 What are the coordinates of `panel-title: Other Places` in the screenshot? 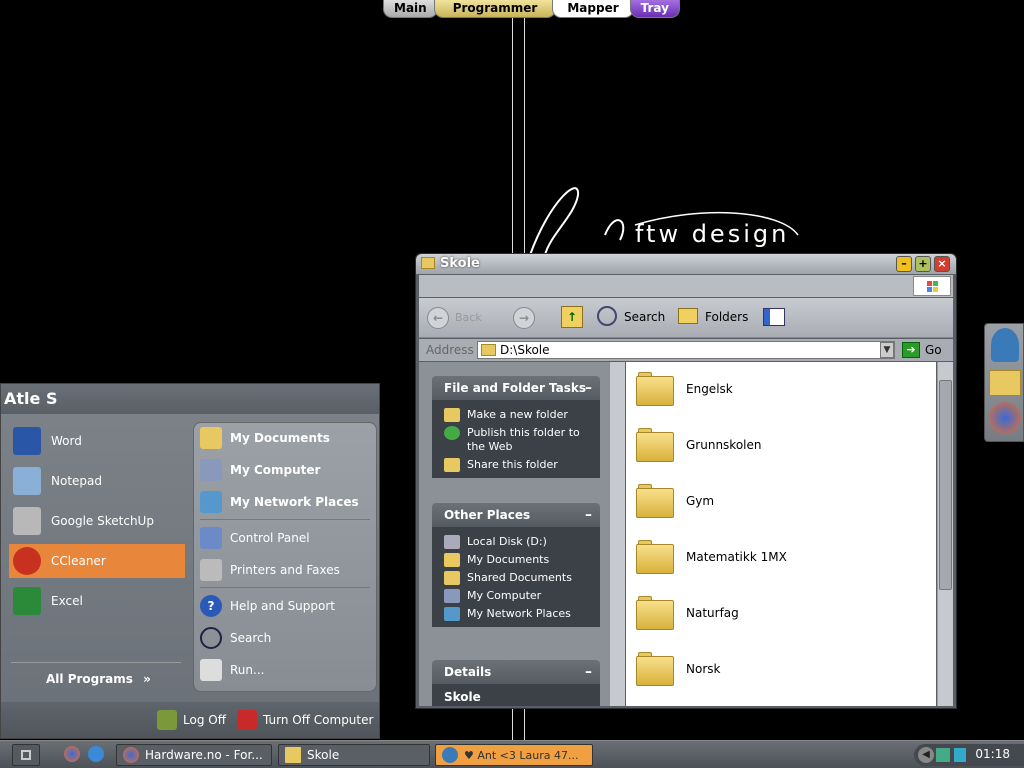 It's located at (487, 515).